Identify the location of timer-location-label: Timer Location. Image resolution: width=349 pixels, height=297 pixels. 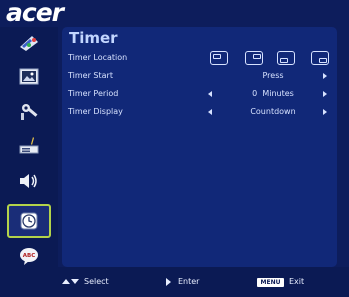
(98, 57).